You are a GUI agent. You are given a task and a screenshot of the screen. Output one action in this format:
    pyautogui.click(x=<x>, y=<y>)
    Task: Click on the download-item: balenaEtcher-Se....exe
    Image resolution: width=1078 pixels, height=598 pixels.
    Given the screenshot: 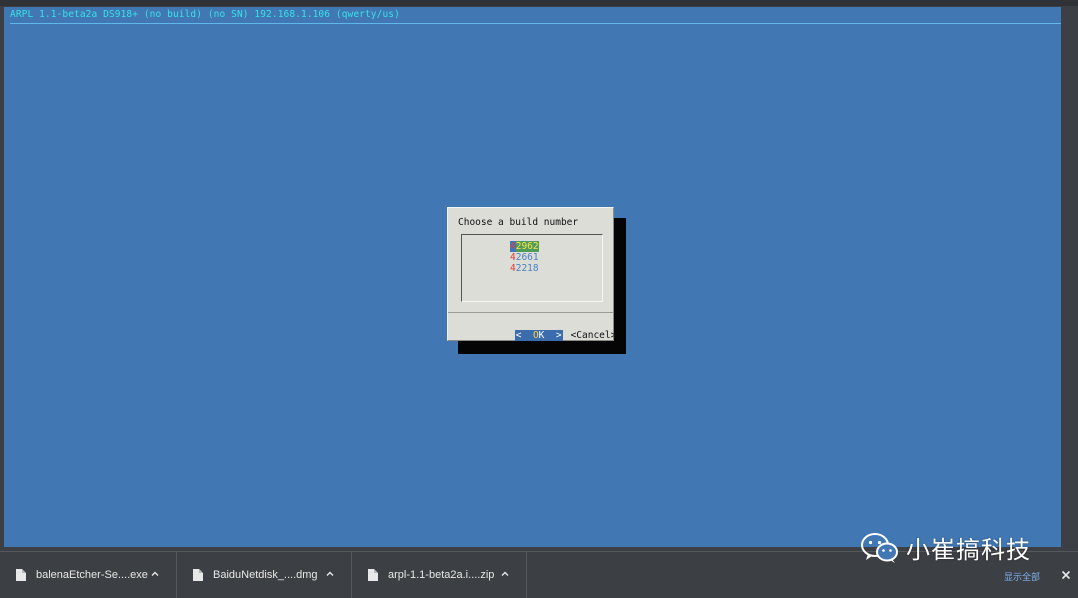 What is the action you would take?
    pyautogui.click(x=88, y=575)
    